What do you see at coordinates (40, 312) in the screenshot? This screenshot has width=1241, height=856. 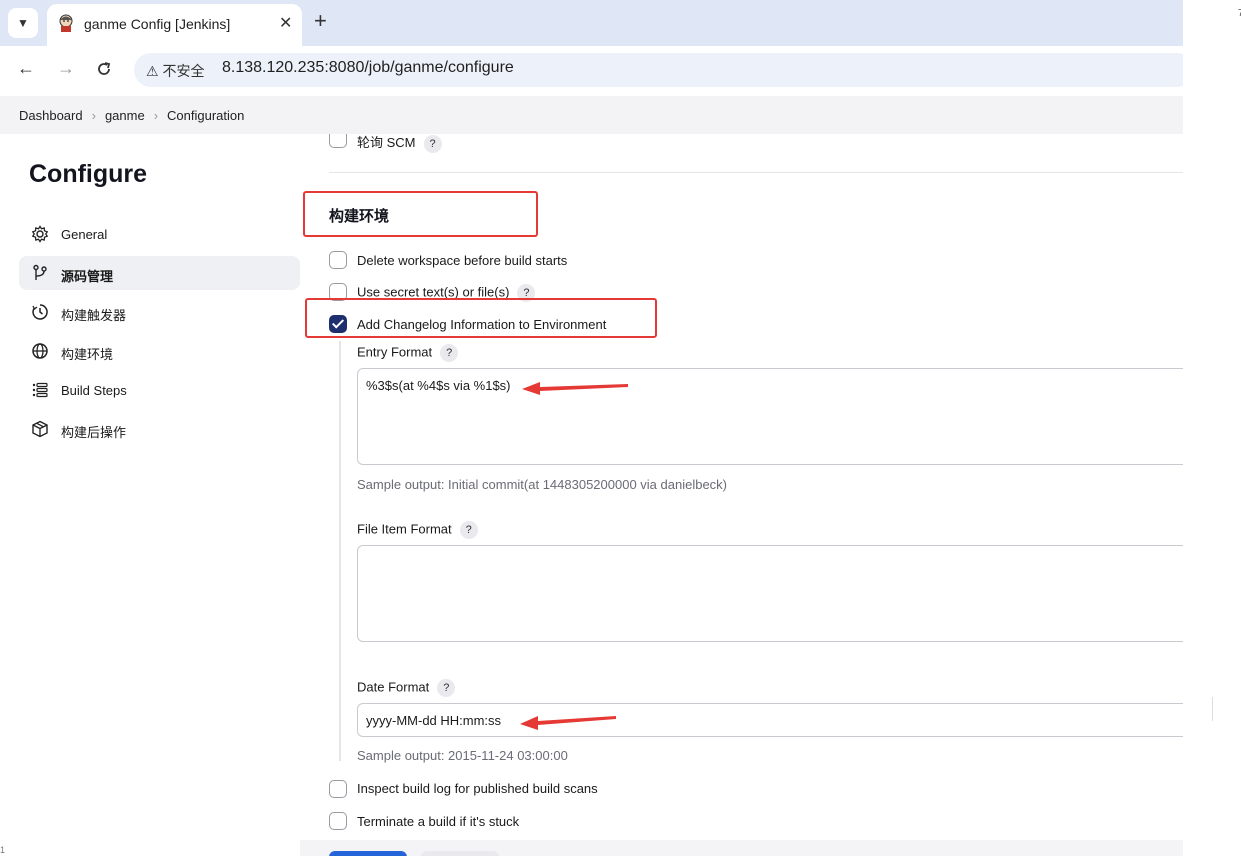 I see `timer-icon` at bounding box center [40, 312].